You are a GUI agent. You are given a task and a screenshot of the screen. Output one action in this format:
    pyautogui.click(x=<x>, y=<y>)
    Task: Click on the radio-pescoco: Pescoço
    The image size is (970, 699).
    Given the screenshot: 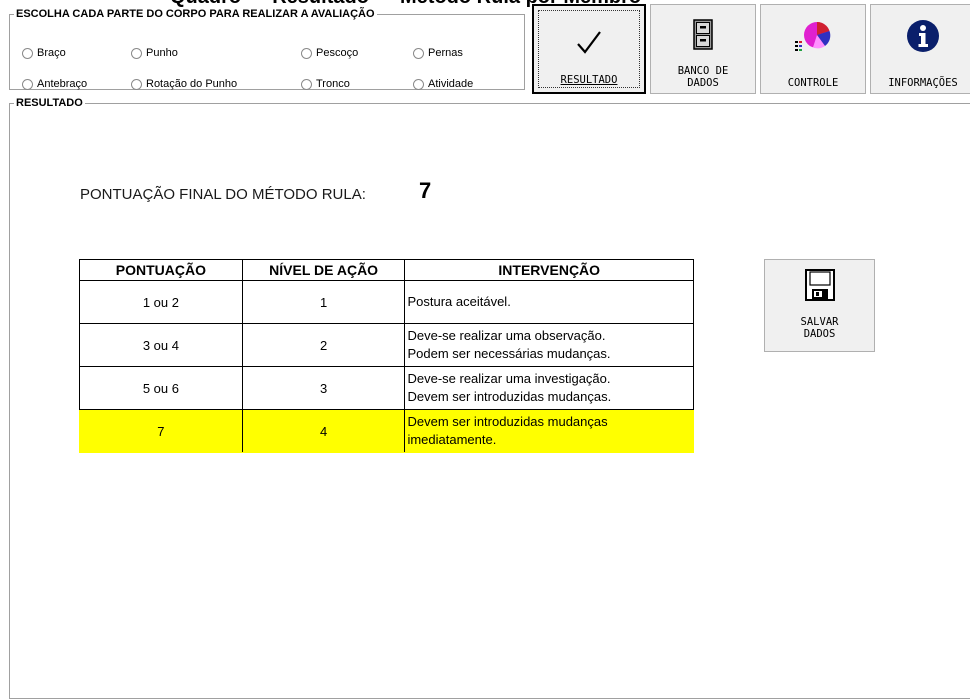 What is the action you would take?
    pyautogui.click(x=329, y=53)
    